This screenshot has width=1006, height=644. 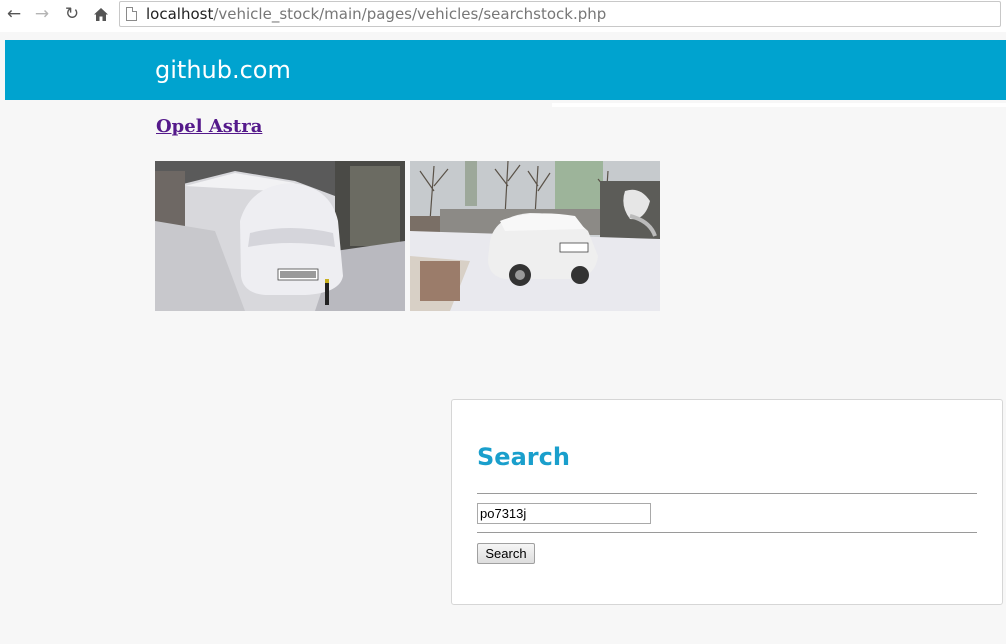 I want to click on vehicle-photo-rear, so click(x=535, y=236).